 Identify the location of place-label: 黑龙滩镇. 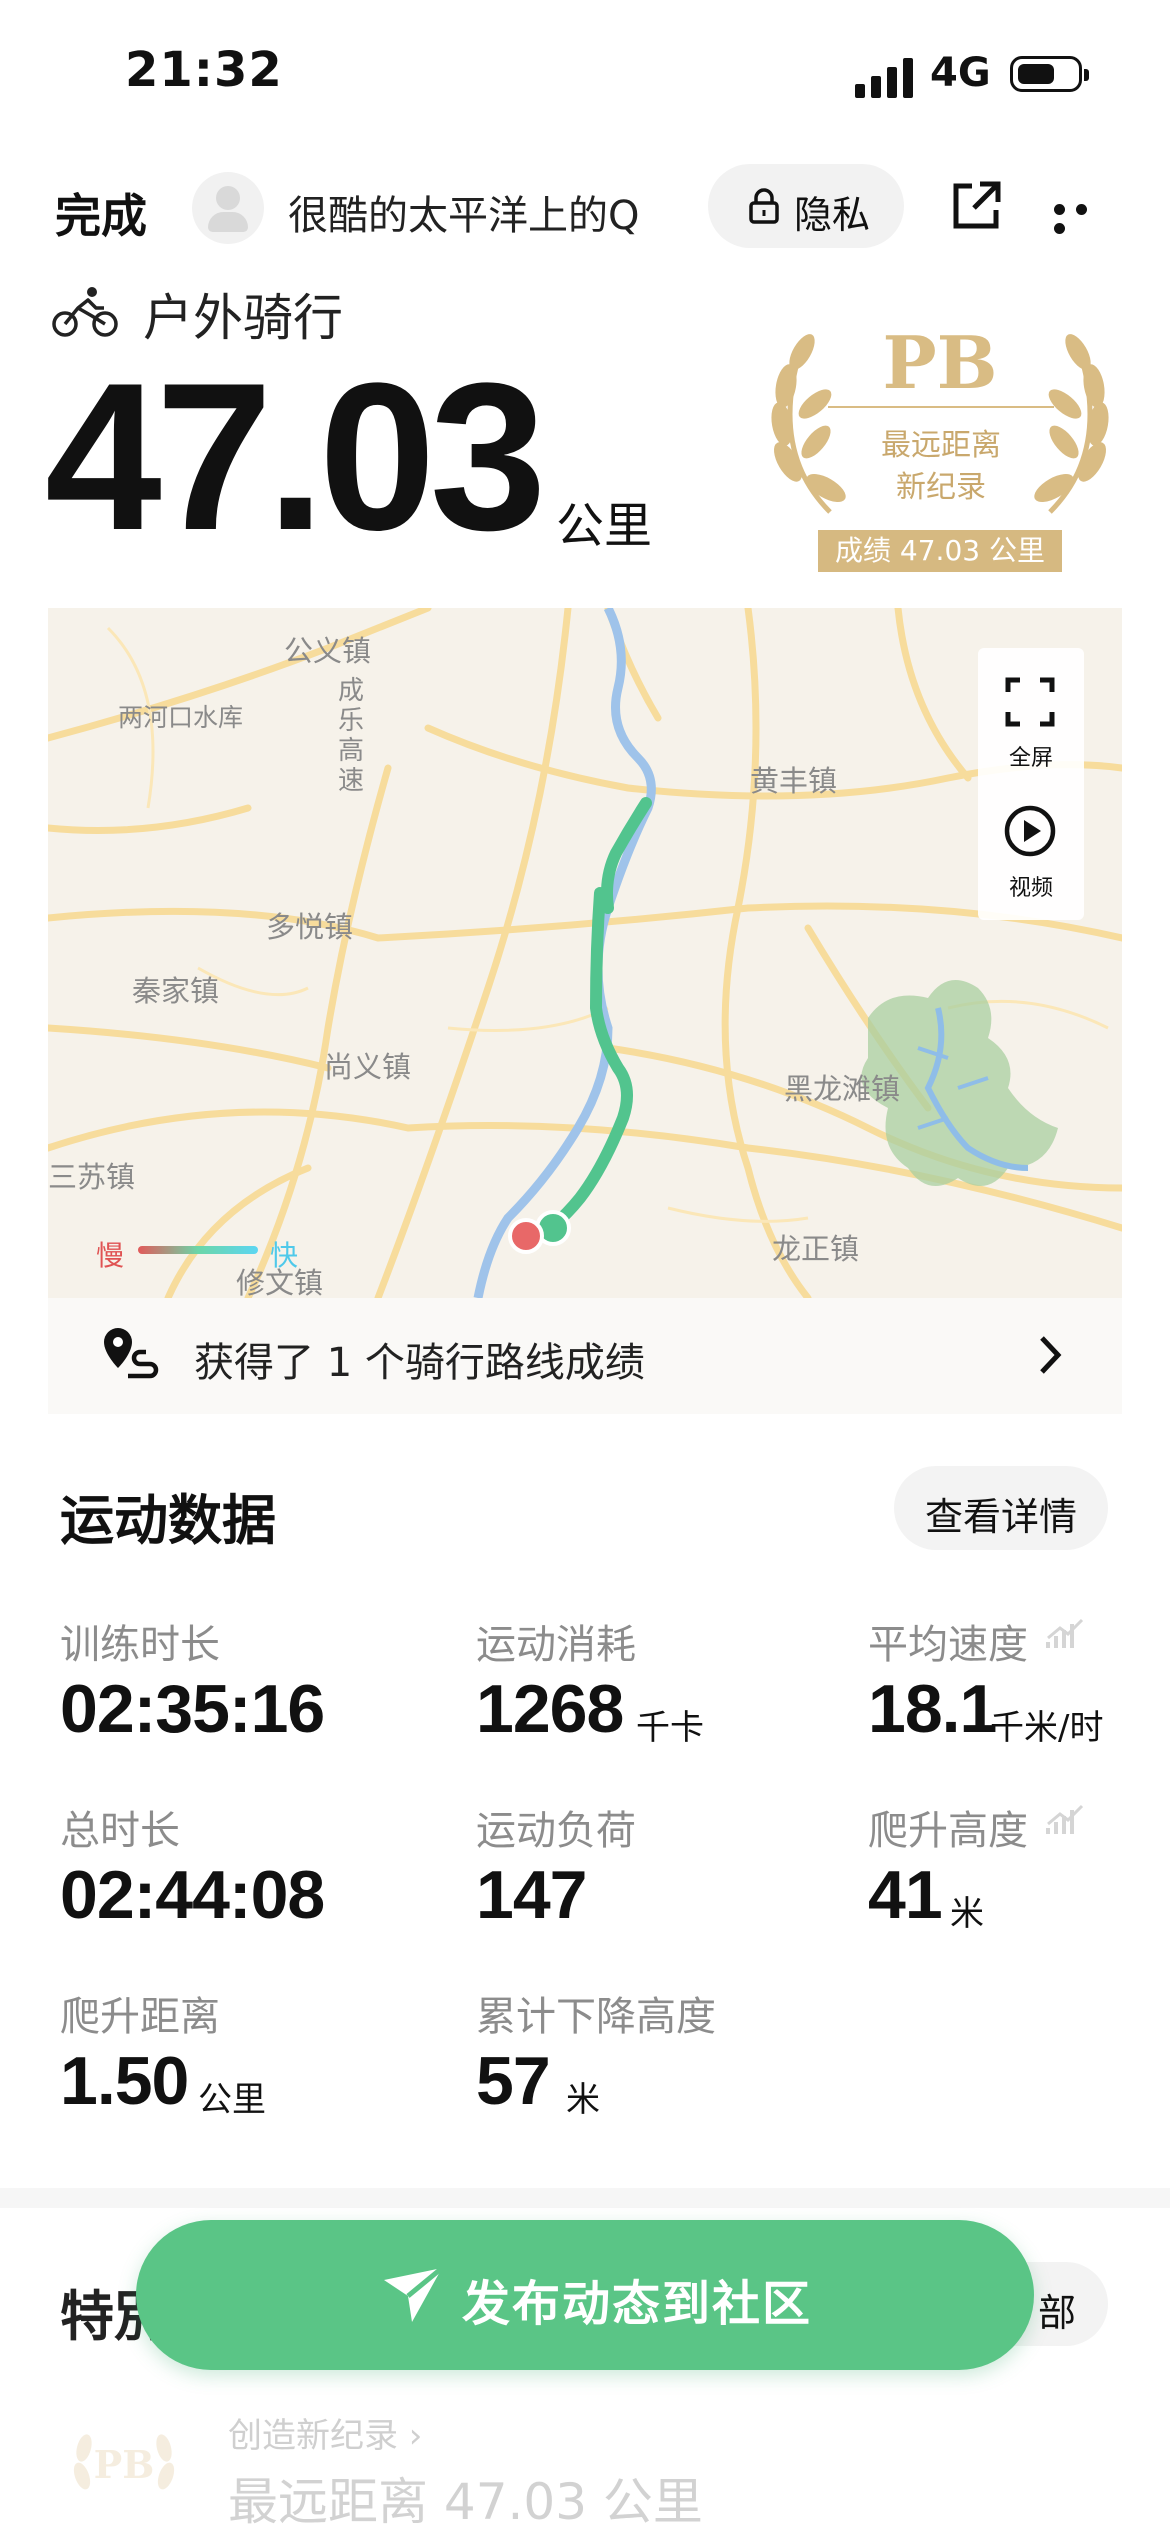
(842, 1089).